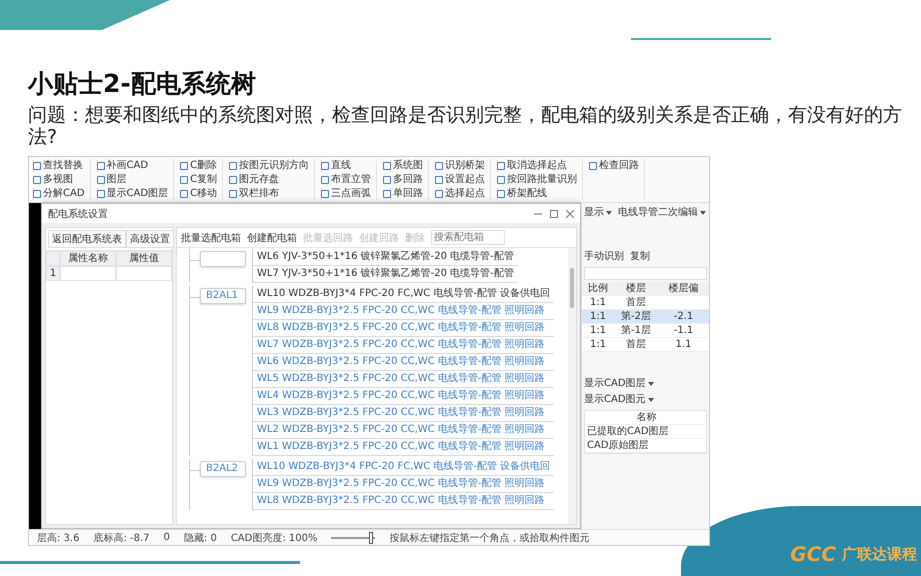 Image resolution: width=921 pixels, height=576 pixels. I want to click on table-cell: 1.1, so click(683, 345).